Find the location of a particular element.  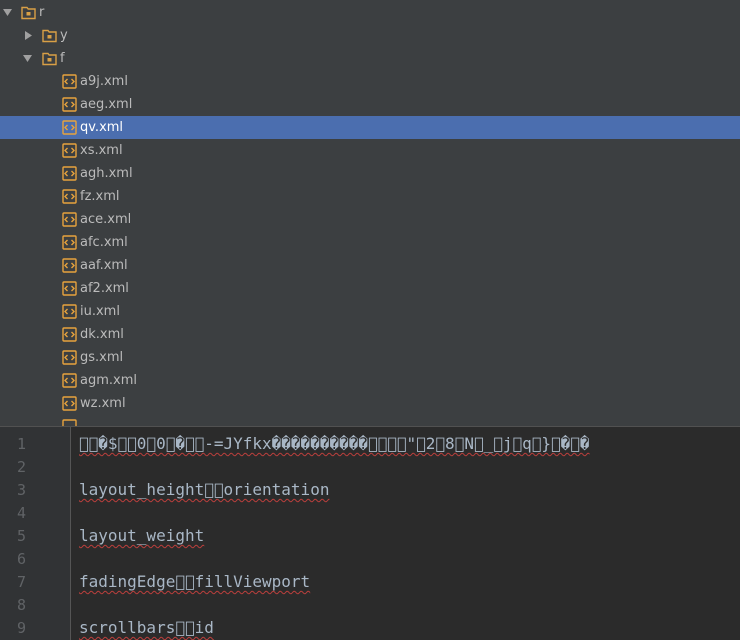

tree-file-label: aaf.xml is located at coordinates (104, 265).